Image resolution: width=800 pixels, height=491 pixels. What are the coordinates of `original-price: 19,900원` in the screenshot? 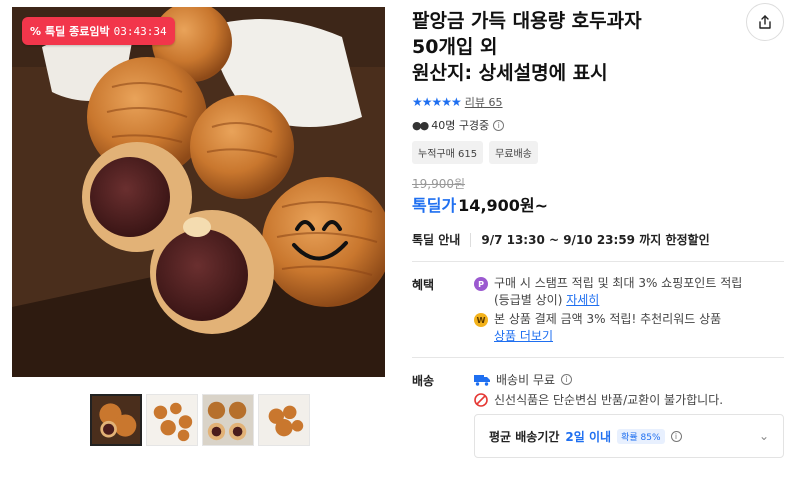 It's located at (439, 184).